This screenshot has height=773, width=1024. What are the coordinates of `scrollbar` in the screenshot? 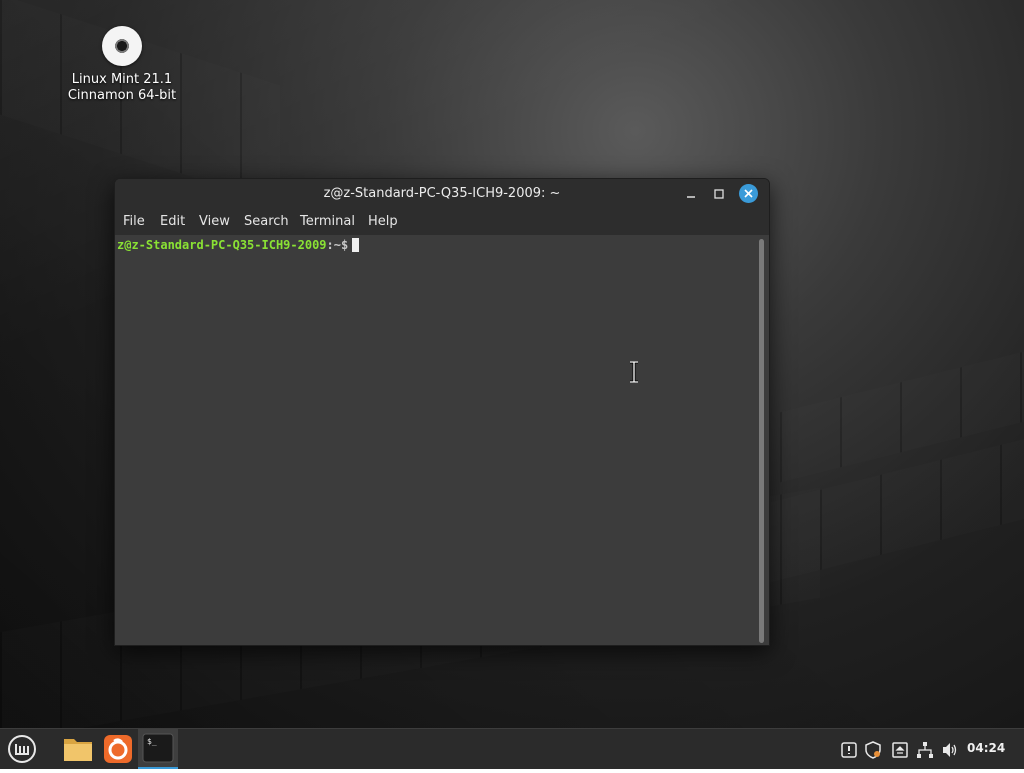 It's located at (761, 441).